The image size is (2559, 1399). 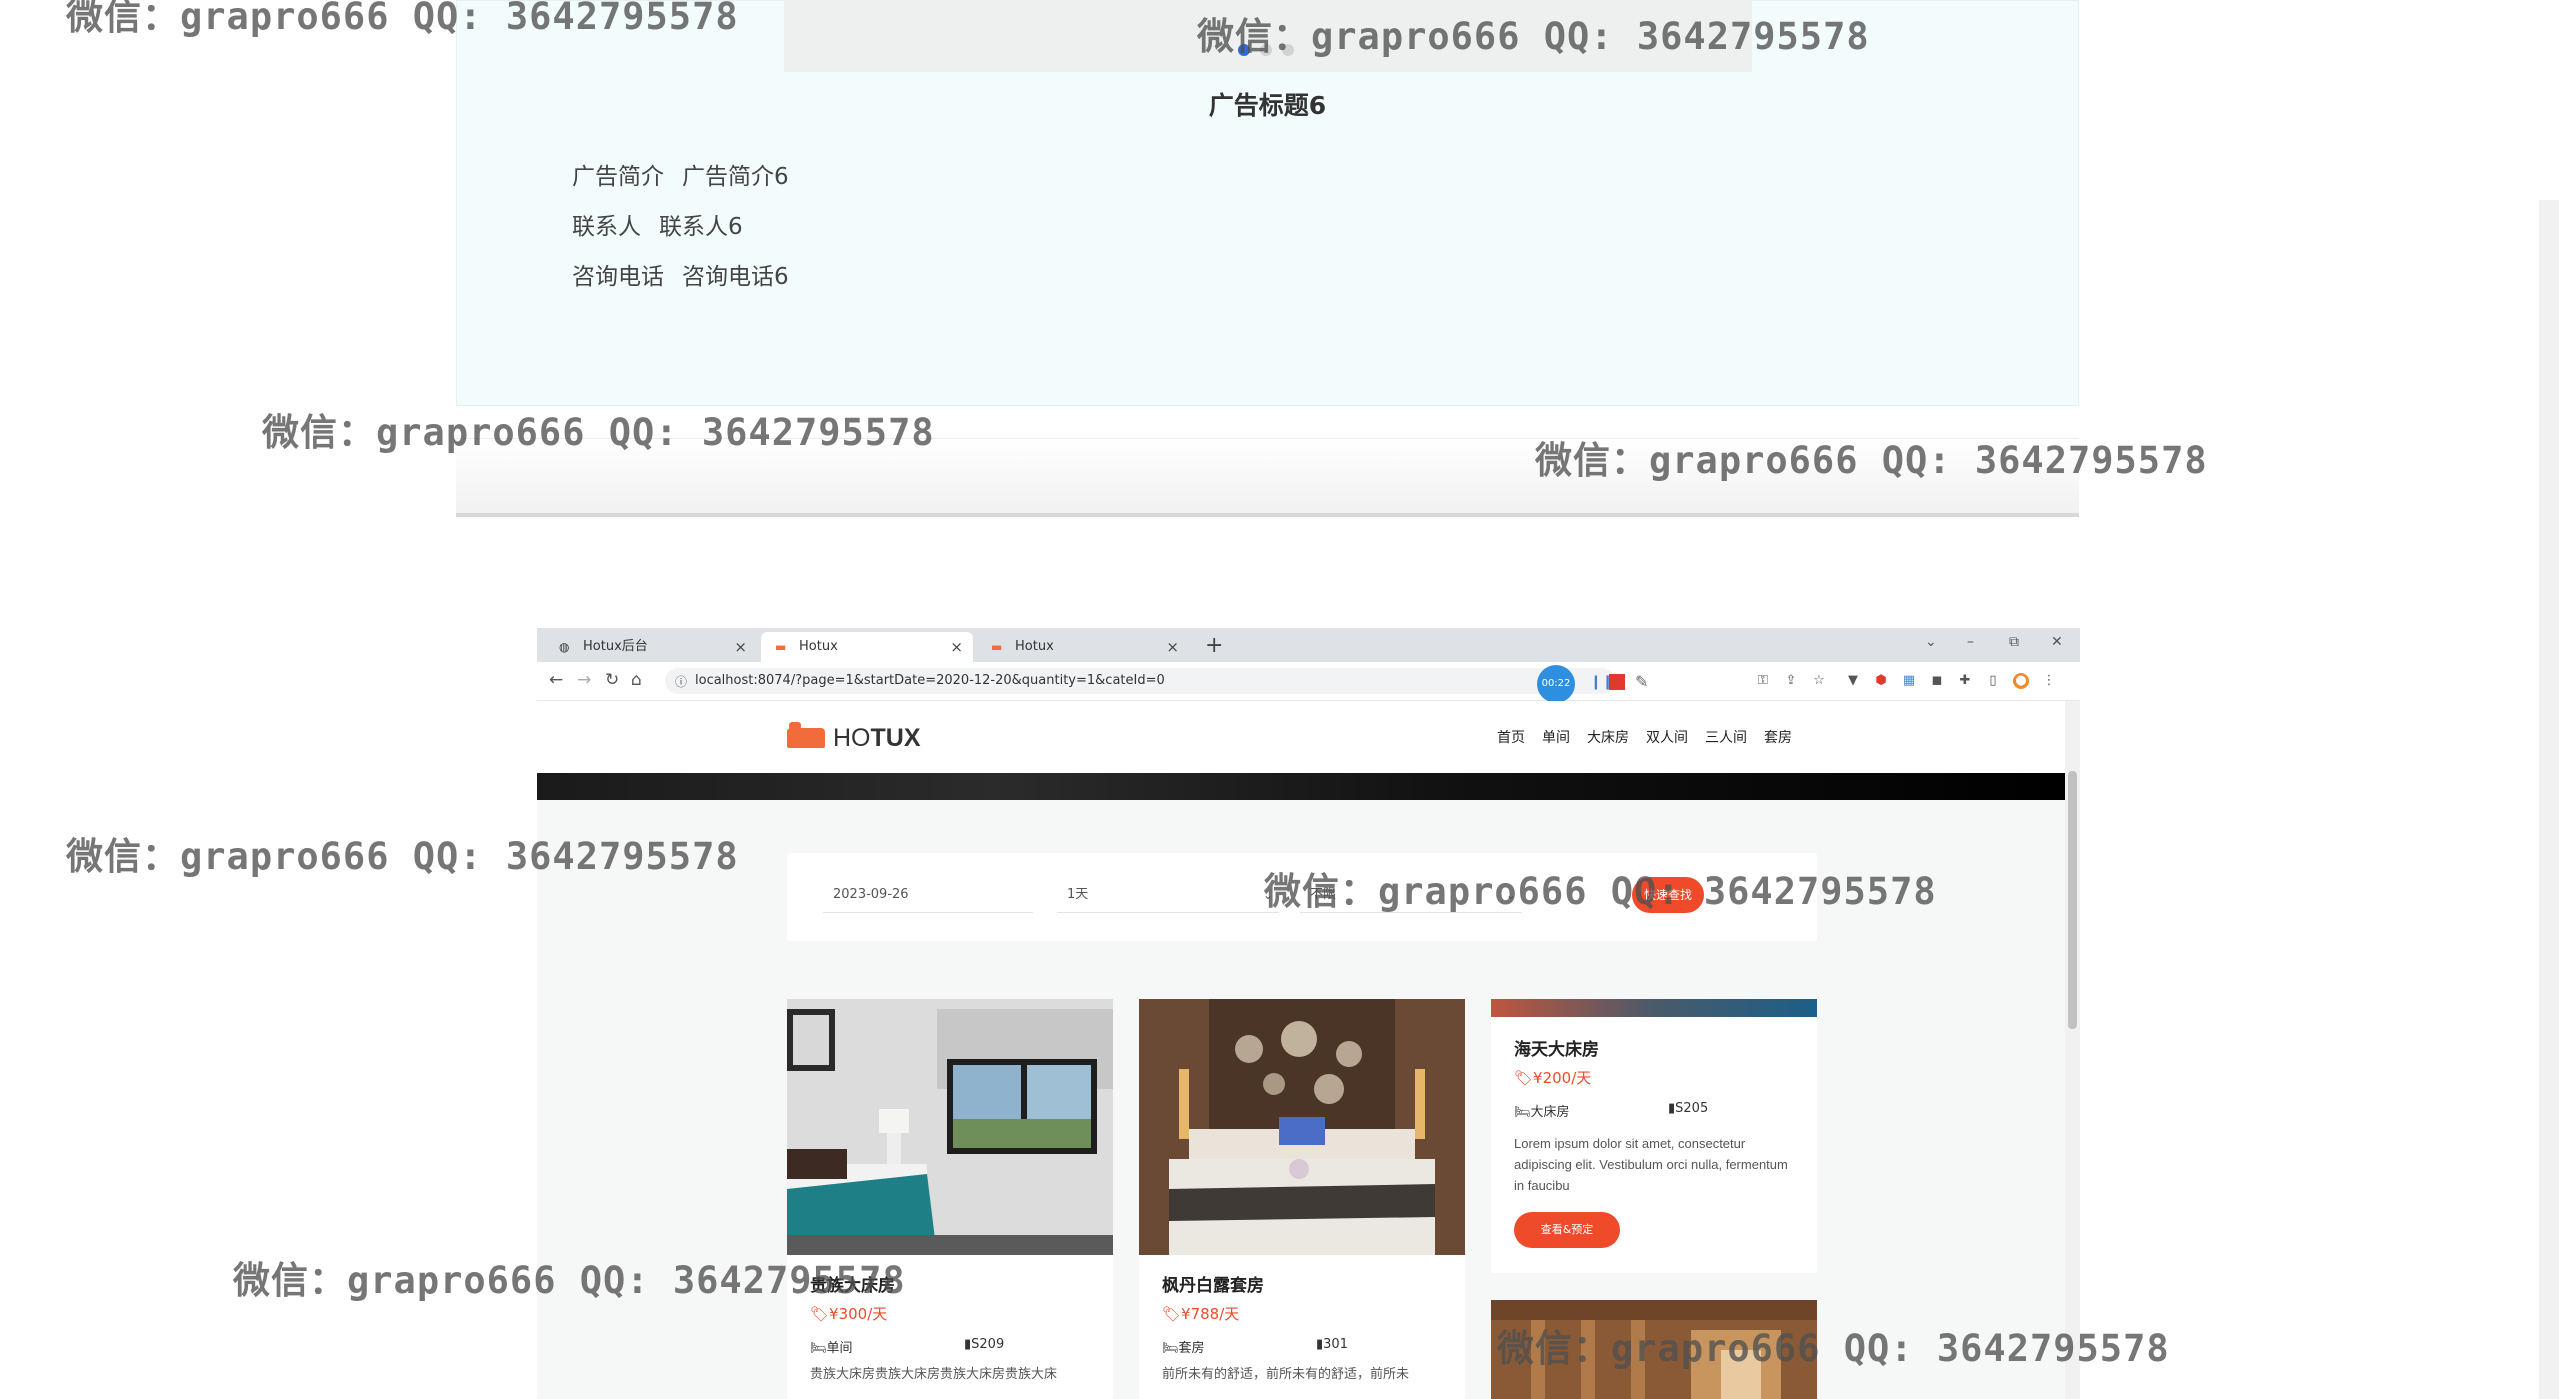 What do you see at coordinates (2049, 681) in the screenshot?
I see `menu-icon: ⋮` at bounding box center [2049, 681].